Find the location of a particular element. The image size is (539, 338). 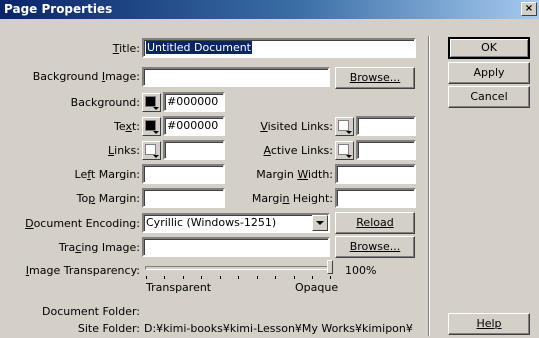

image-transparency-label: Image Transparency: is located at coordinates (82, 270).